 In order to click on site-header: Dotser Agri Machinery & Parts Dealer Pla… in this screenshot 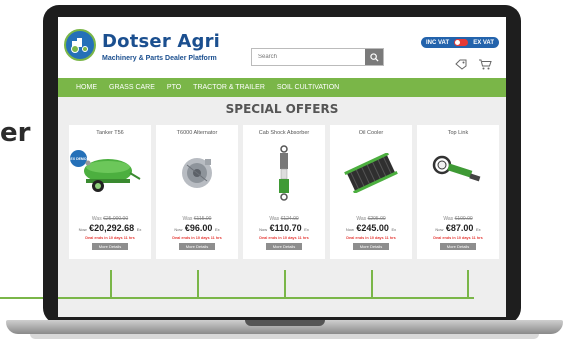, I will do `click(282, 47)`.